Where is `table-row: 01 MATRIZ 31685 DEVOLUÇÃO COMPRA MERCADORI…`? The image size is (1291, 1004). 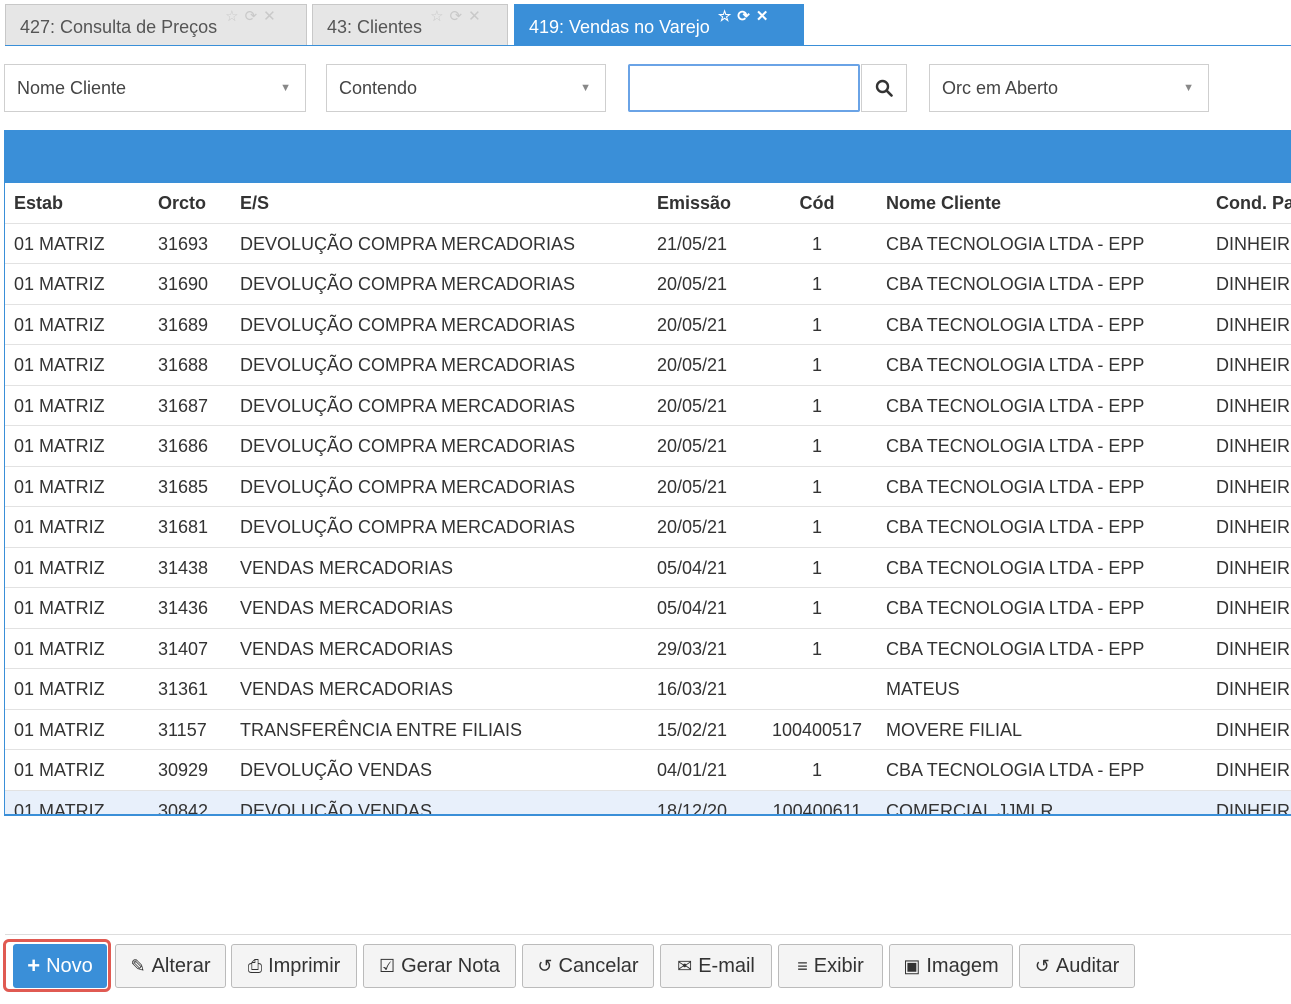 table-row: 01 MATRIZ 31685 DEVOLUÇÃO COMPRA MERCADORI… is located at coordinates (648, 487).